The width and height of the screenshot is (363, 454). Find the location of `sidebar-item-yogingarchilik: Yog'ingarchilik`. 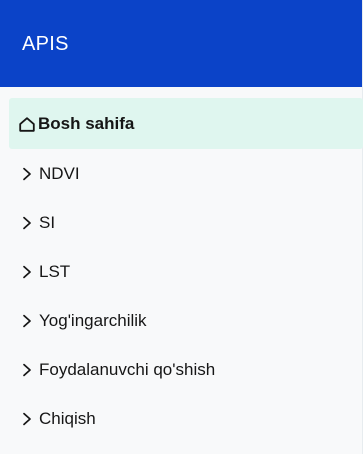

sidebar-item-yogingarchilik: Yog'ingarchilik is located at coordinates (181, 320).